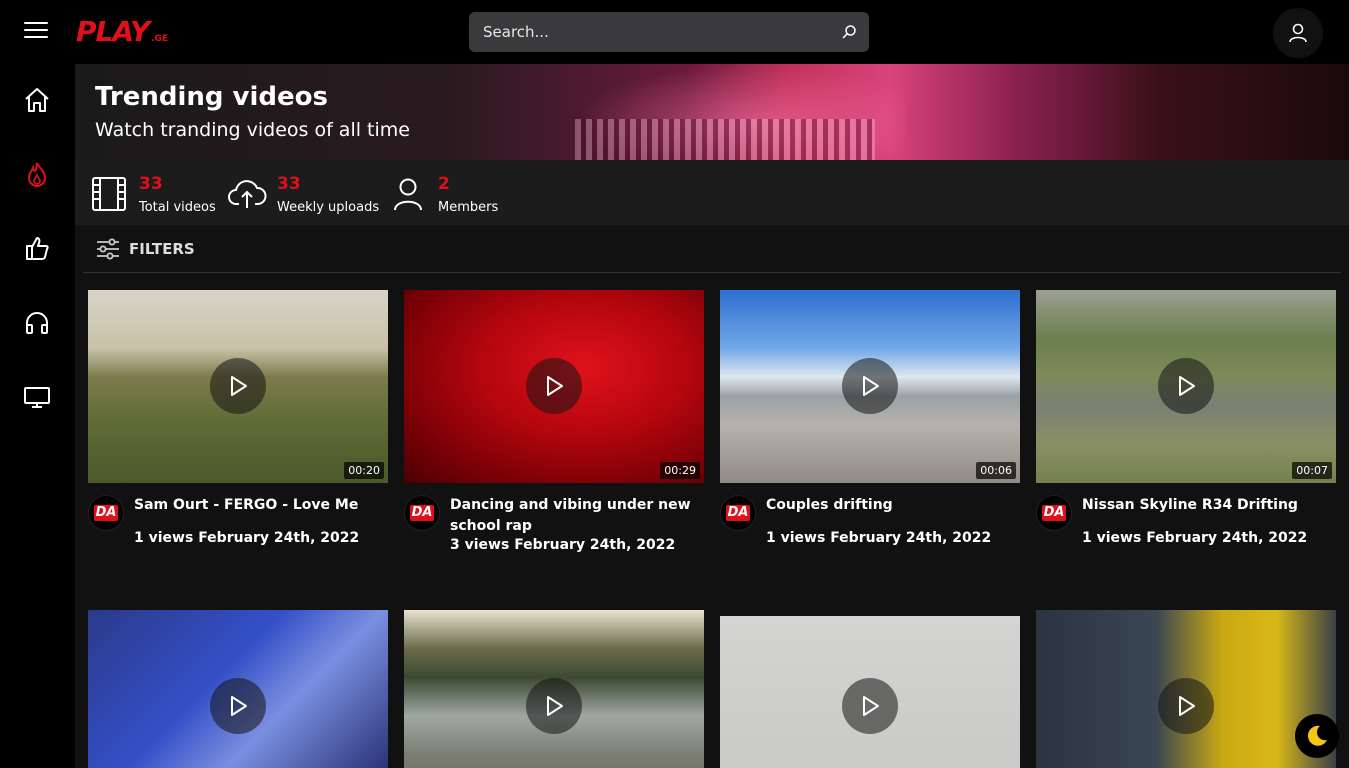  I want to click on logo: PLAY .GE, so click(122, 32).